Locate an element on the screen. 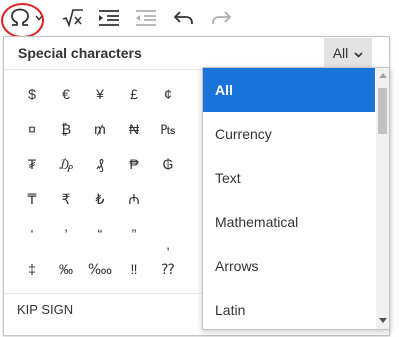  category-option-currency: Currency is located at coordinates (289, 134).